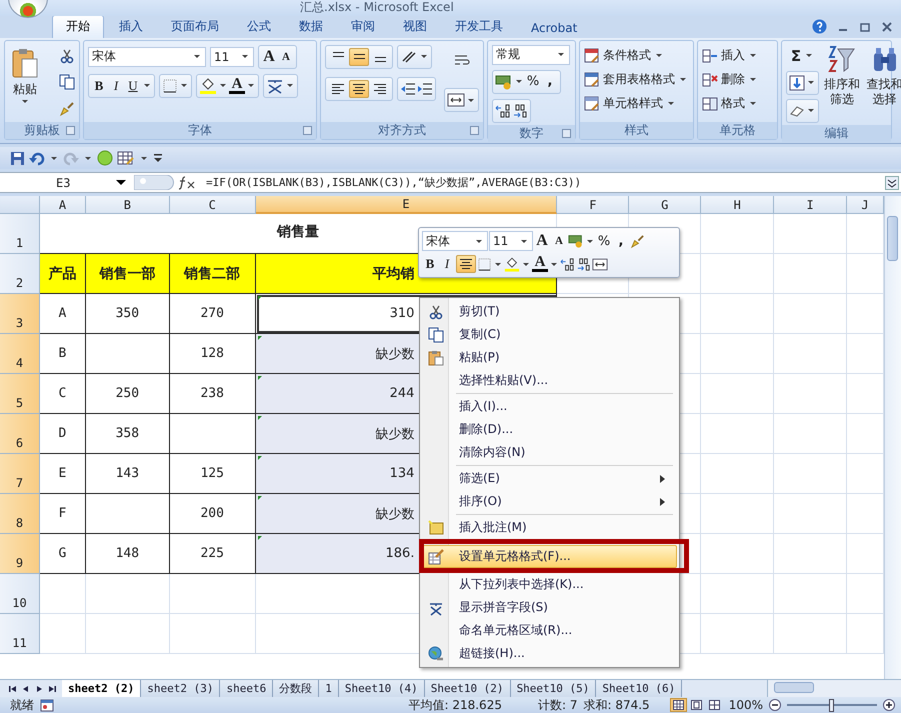 The height and width of the screenshot is (713, 901). What do you see at coordinates (639, 688) in the screenshot?
I see `sheet-tab: Sheet10 (6)` at bounding box center [639, 688].